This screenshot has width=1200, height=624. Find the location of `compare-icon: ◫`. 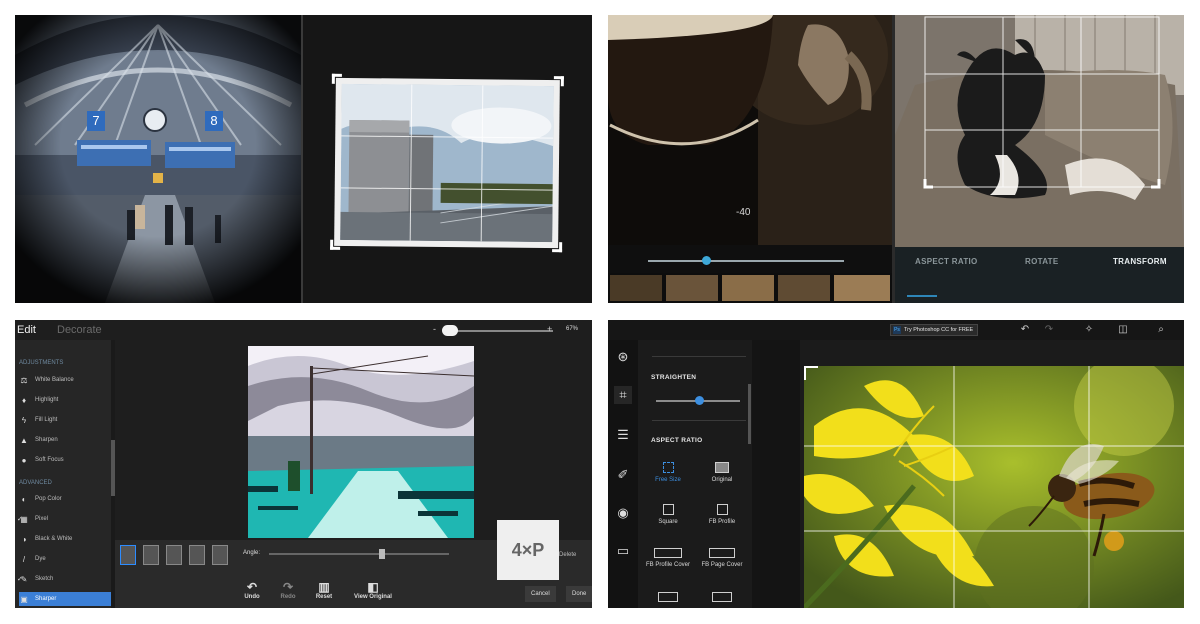

compare-icon: ◫ is located at coordinates (1123, 330).